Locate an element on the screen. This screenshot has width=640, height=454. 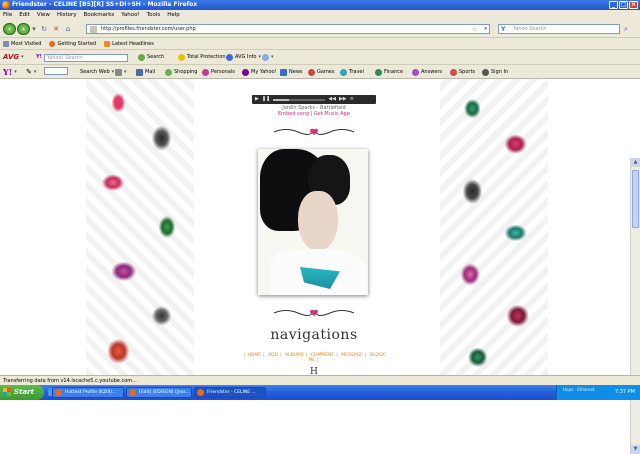
search-engine-icon: Y is located at coordinates (503, 29).